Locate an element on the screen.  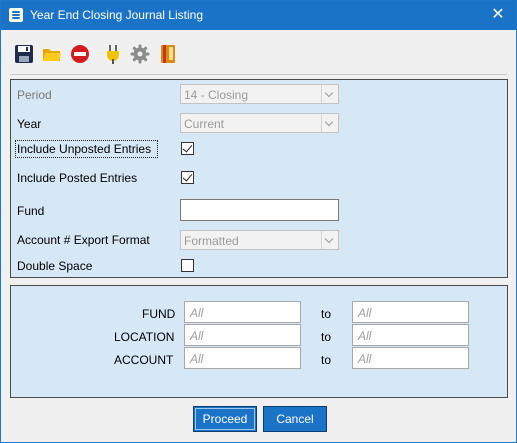
year-label: Year is located at coordinates (29, 124).